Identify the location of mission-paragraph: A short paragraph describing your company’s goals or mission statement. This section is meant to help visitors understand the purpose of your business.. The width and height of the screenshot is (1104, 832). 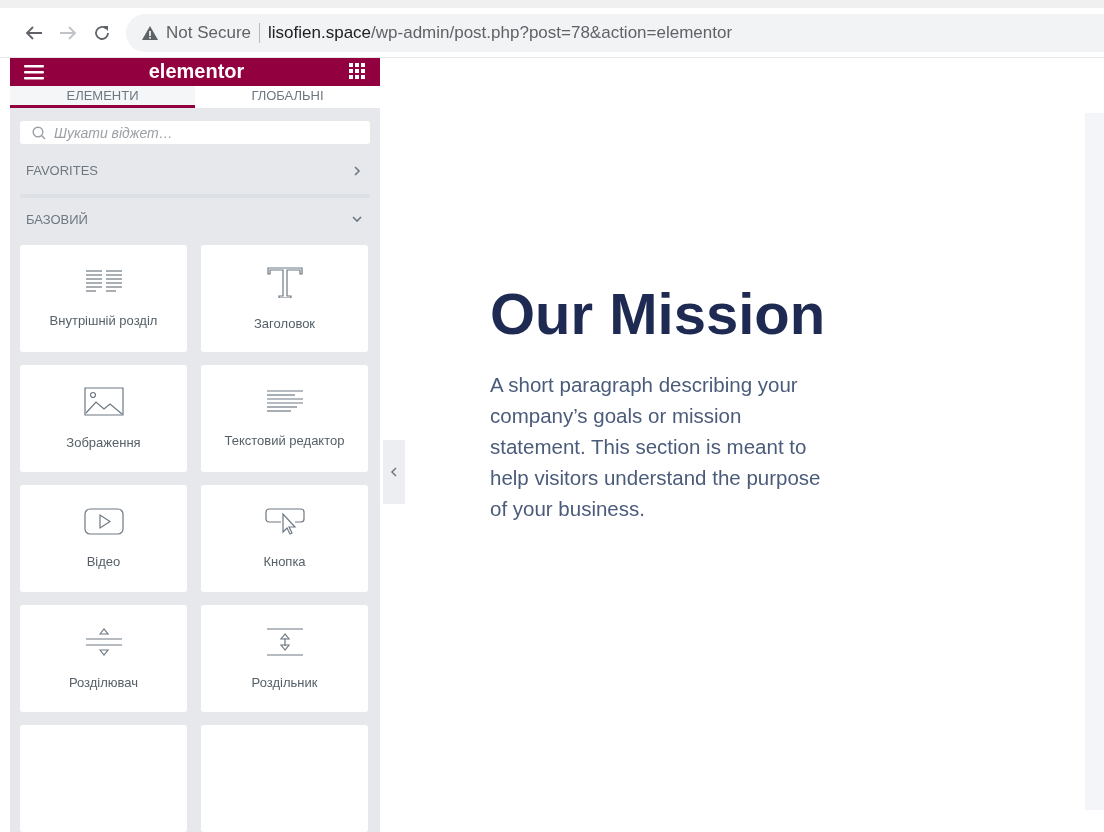
(656, 447).